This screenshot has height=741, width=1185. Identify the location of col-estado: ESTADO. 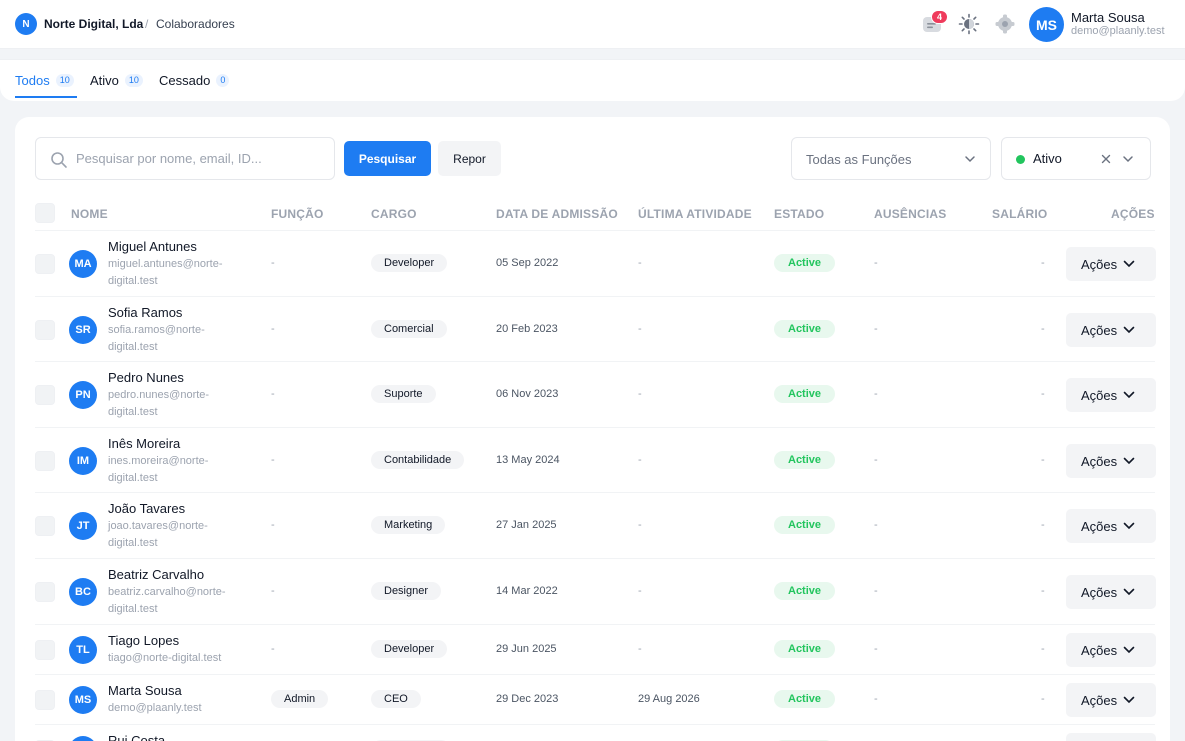
(799, 214).